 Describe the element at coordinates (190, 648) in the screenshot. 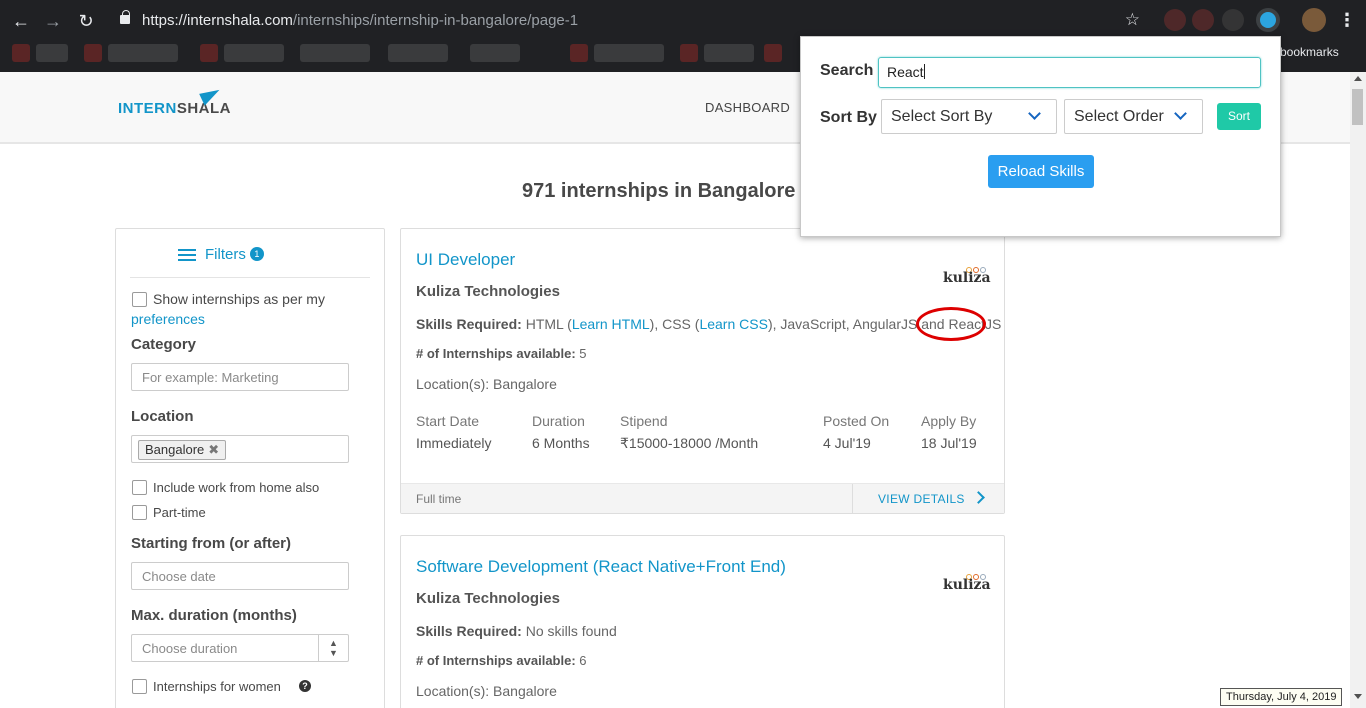

I see `duration-placeholder: Choose duration` at that location.